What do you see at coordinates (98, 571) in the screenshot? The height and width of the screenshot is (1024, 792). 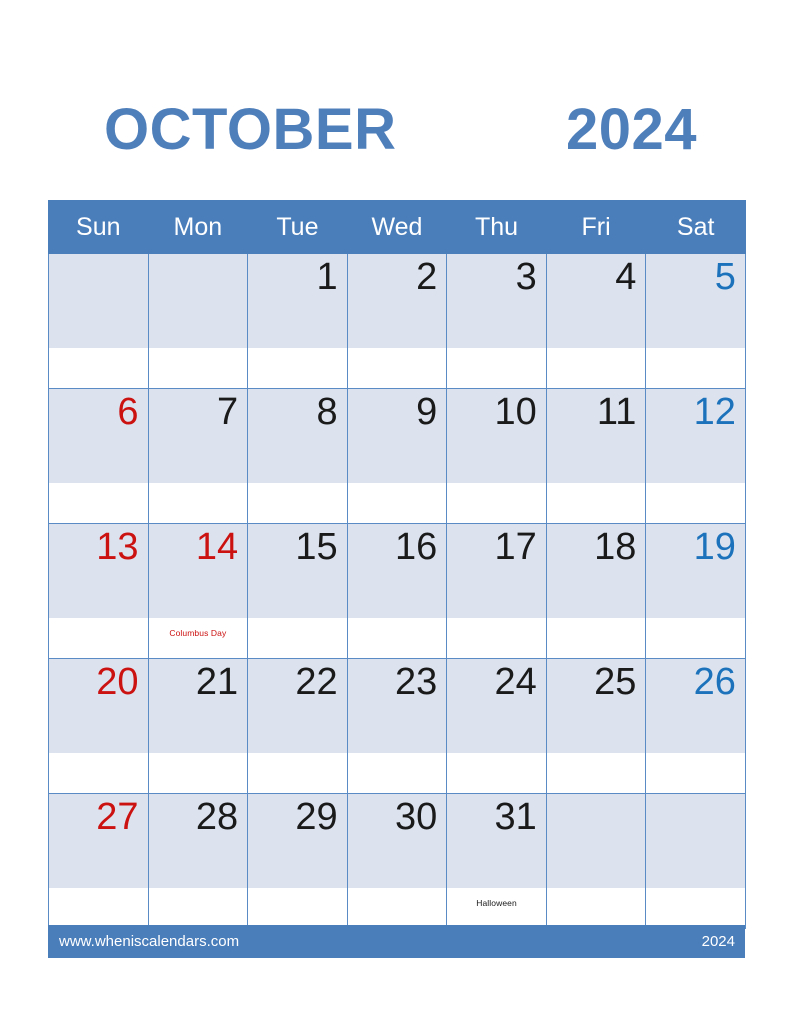 I see `day-number-band: 13` at bounding box center [98, 571].